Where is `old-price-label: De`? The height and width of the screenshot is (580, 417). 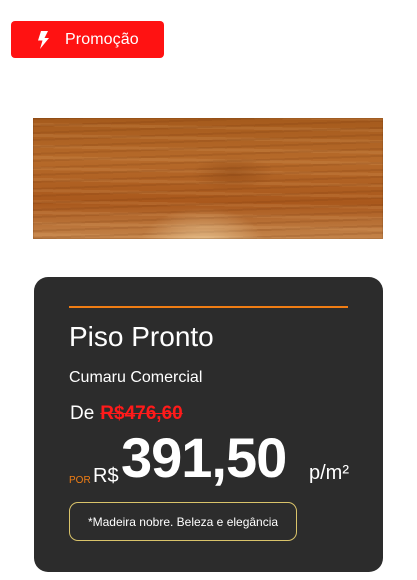 old-price-label: De is located at coordinates (82, 413).